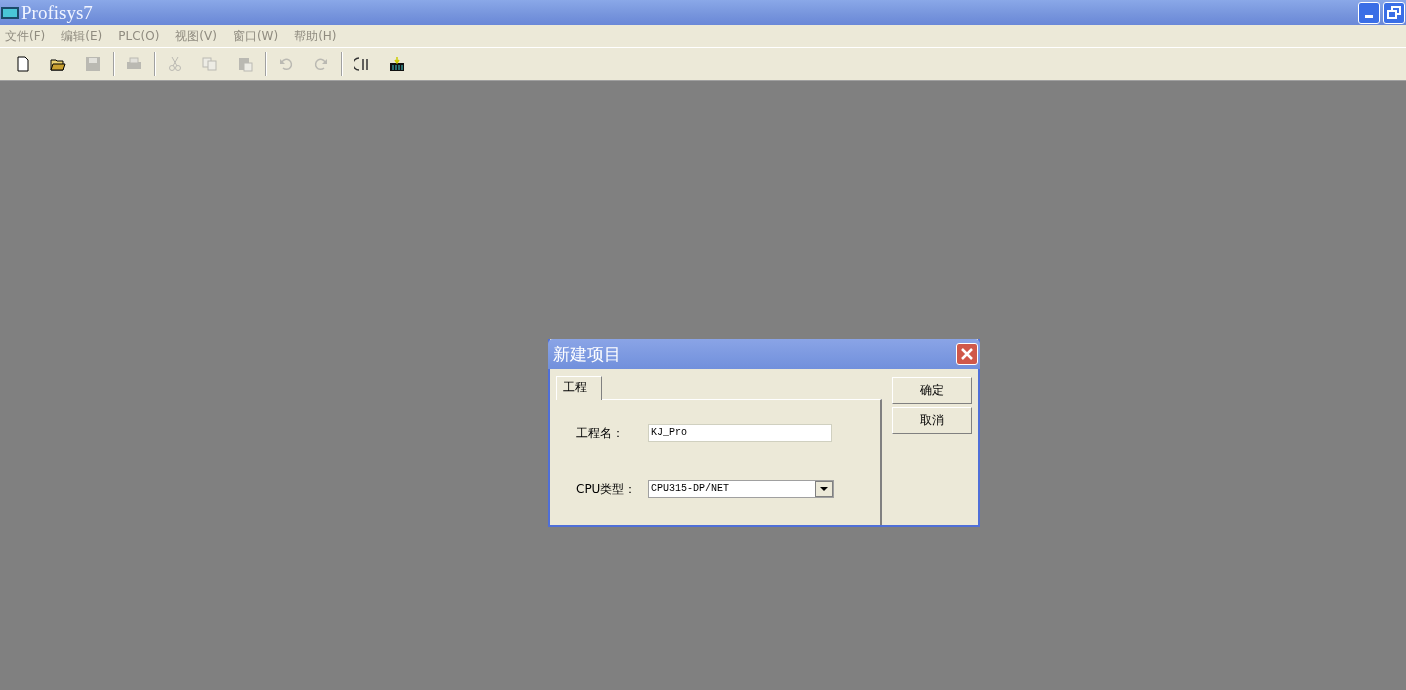 The width and height of the screenshot is (1406, 690). What do you see at coordinates (740, 433) in the screenshot?
I see `input-field: KJ_Pro` at bounding box center [740, 433].